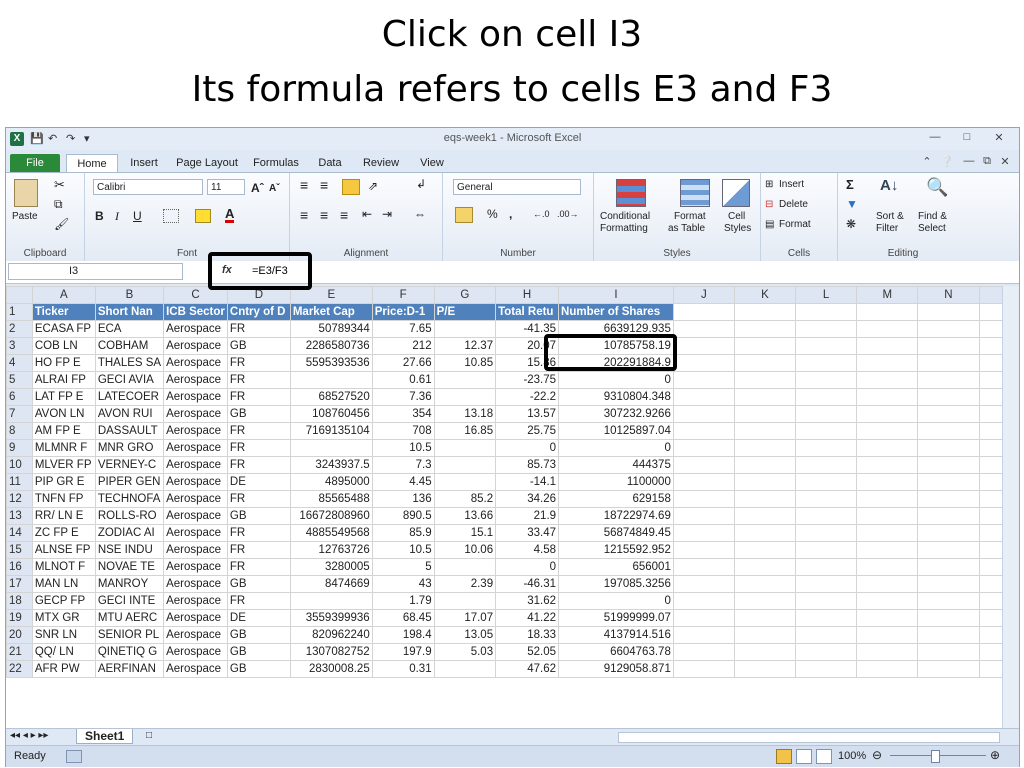  What do you see at coordinates (793, 204) in the screenshot?
I see `delete-cells-button: Delete` at bounding box center [793, 204].